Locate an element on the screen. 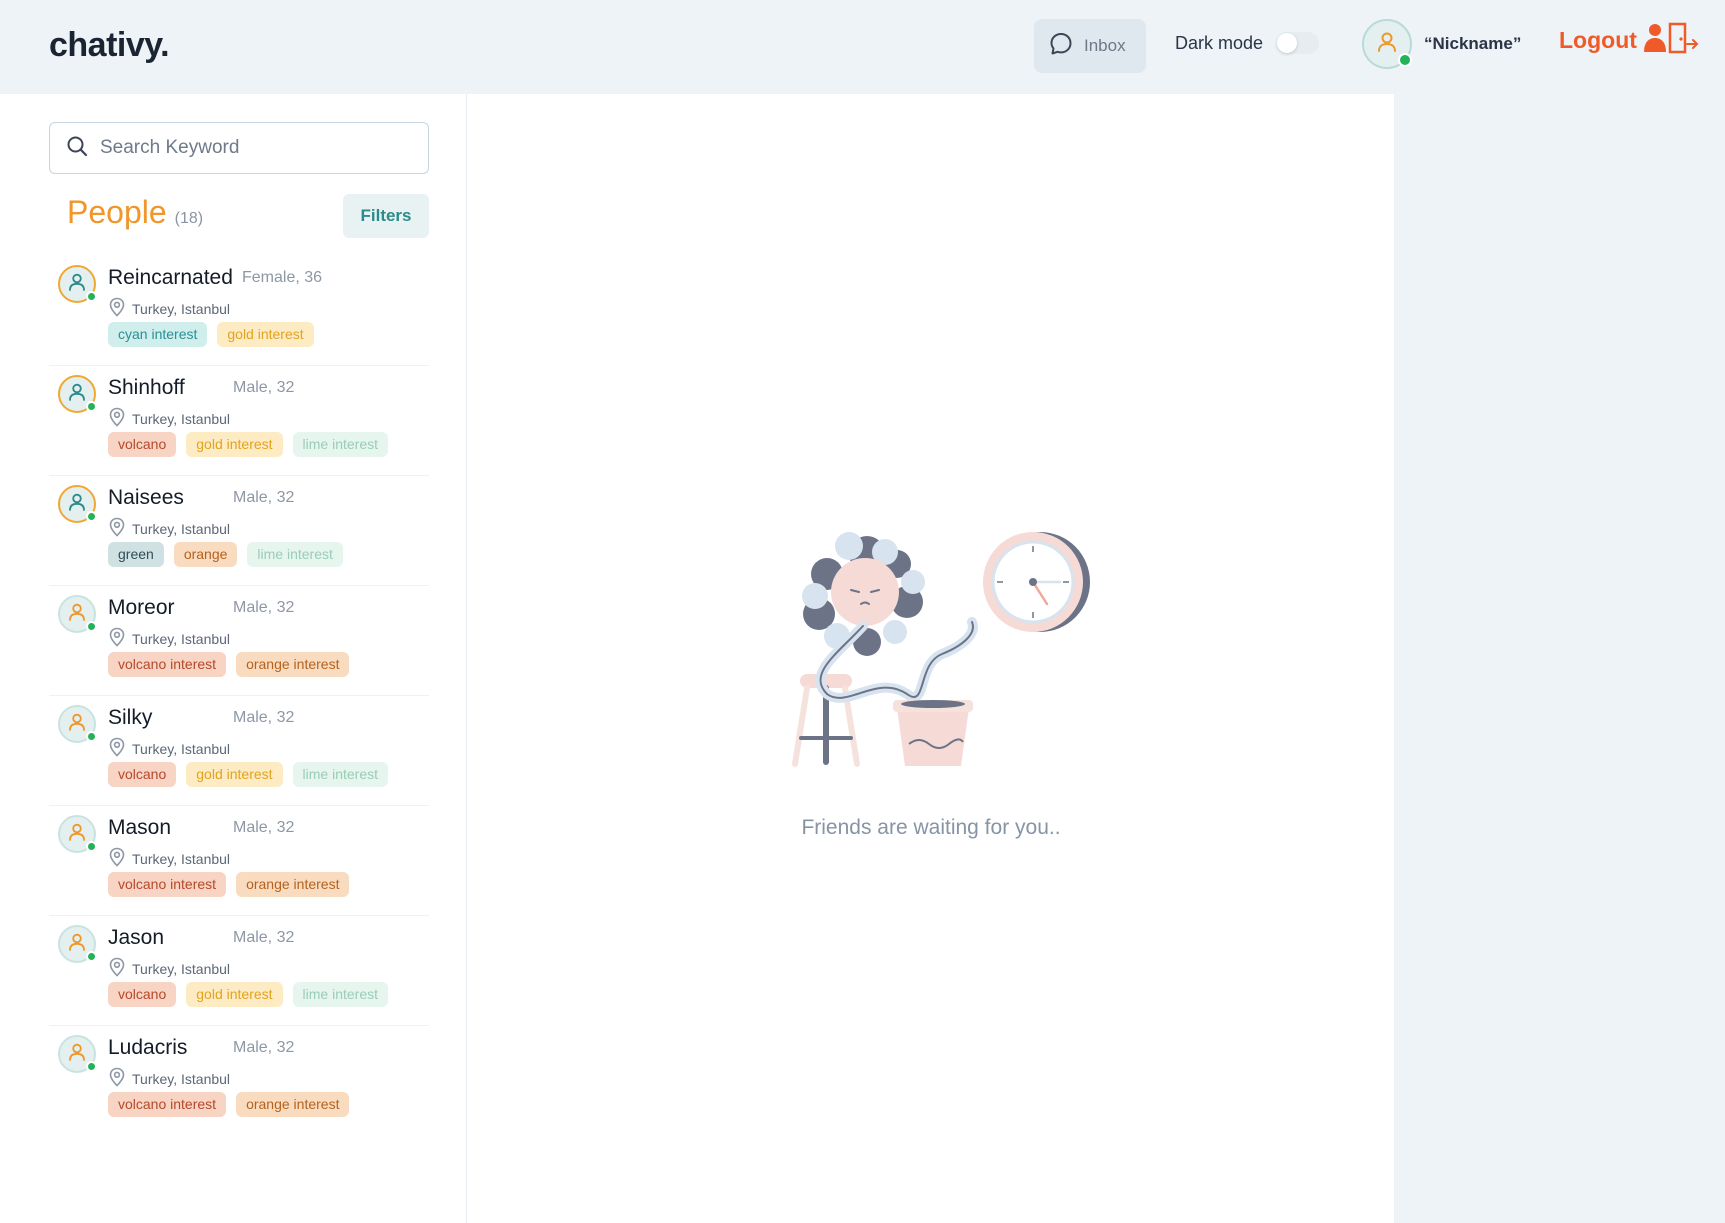 This screenshot has width=1725, height=1223. app-logo: chativy. is located at coordinates (109, 45).